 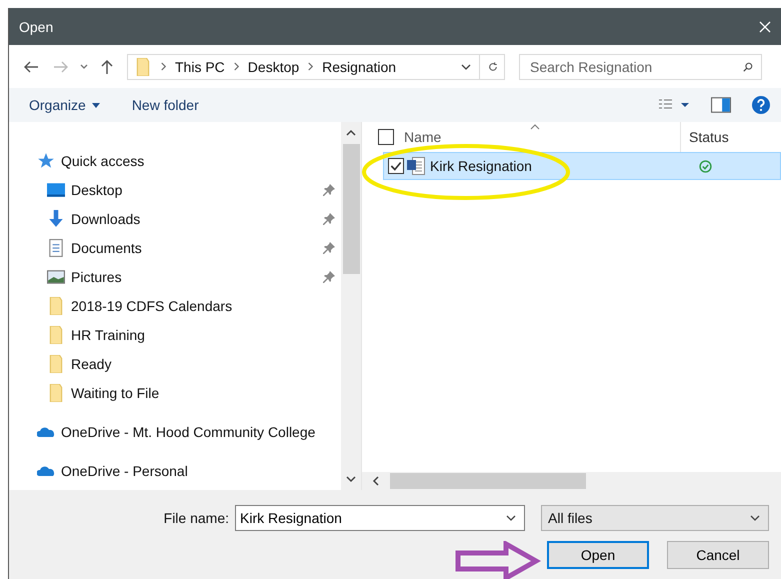 I want to click on sidebar-item: Waiting to File, so click(x=175, y=392).